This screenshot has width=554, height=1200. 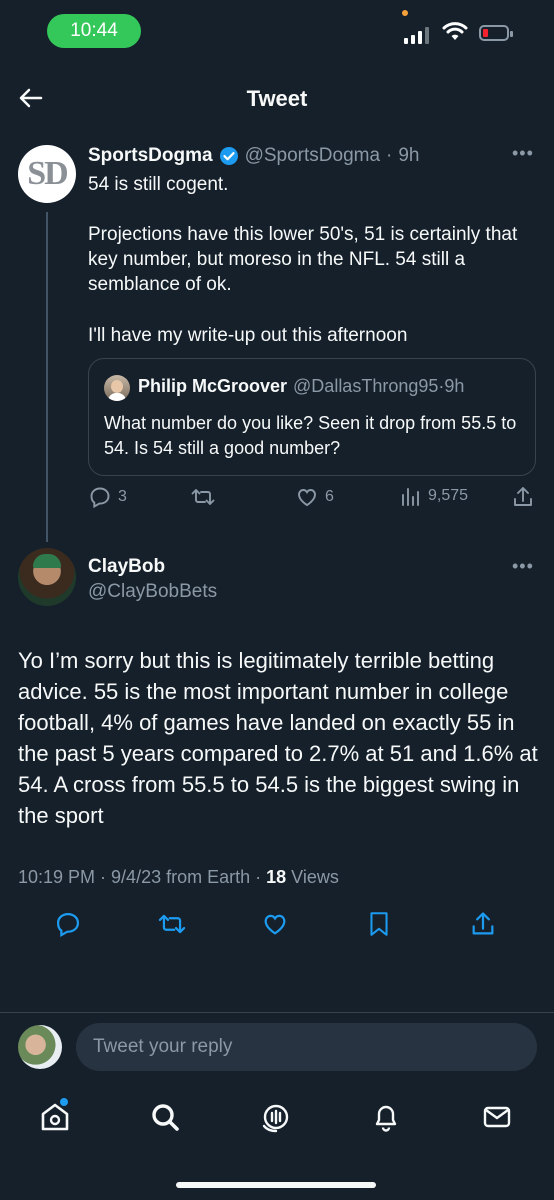 What do you see at coordinates (94, 31) in the screenshot?
I see `status-time: 10:44` at bounding box center [94, 31].